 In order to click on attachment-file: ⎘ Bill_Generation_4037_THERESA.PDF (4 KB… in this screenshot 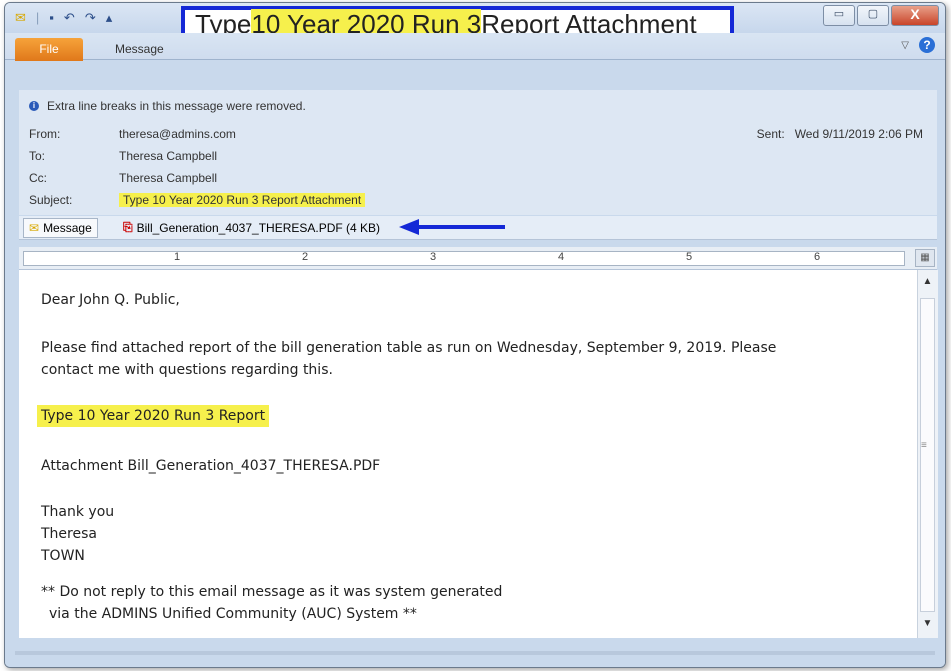, I will do `click(251, 227)`.